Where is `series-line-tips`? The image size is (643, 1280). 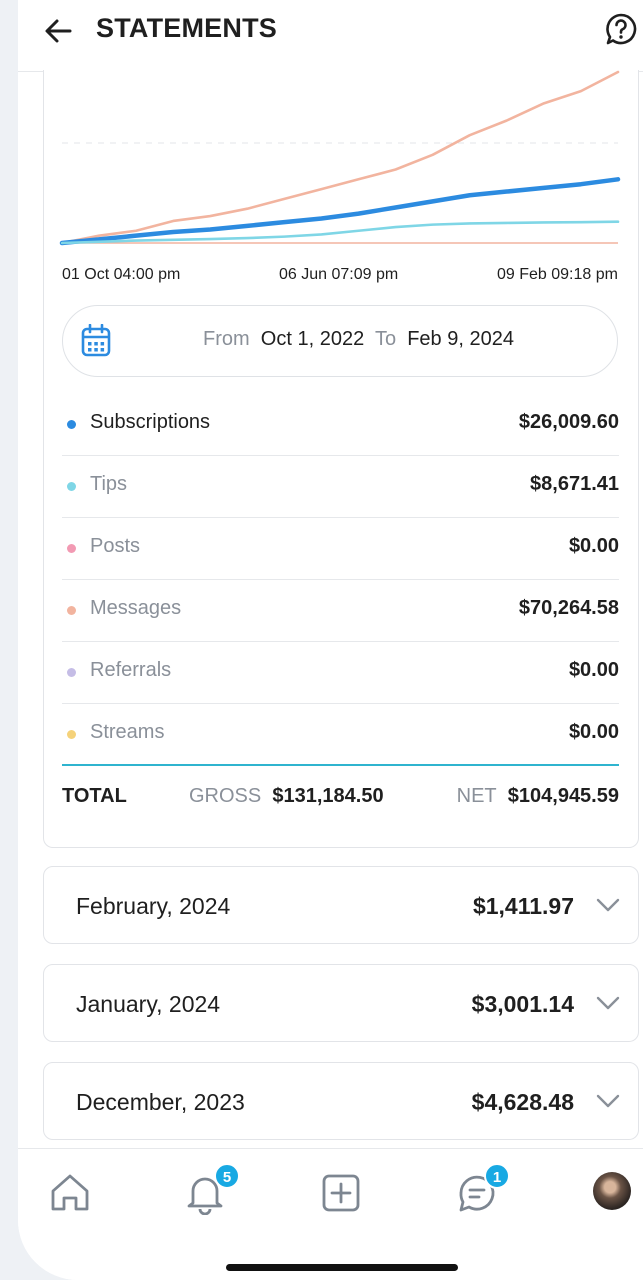
series-line-tips is located at coordinates (340, 232).